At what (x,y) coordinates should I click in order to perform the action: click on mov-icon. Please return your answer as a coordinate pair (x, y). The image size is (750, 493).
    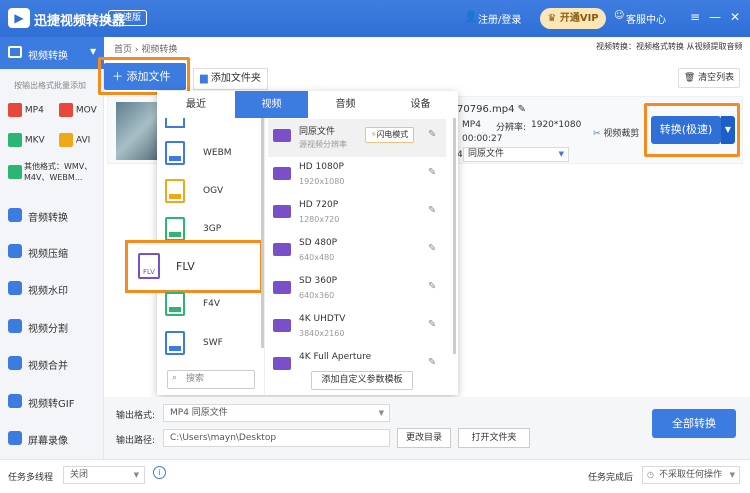
    Looking at the image, I should click on (66, 110).